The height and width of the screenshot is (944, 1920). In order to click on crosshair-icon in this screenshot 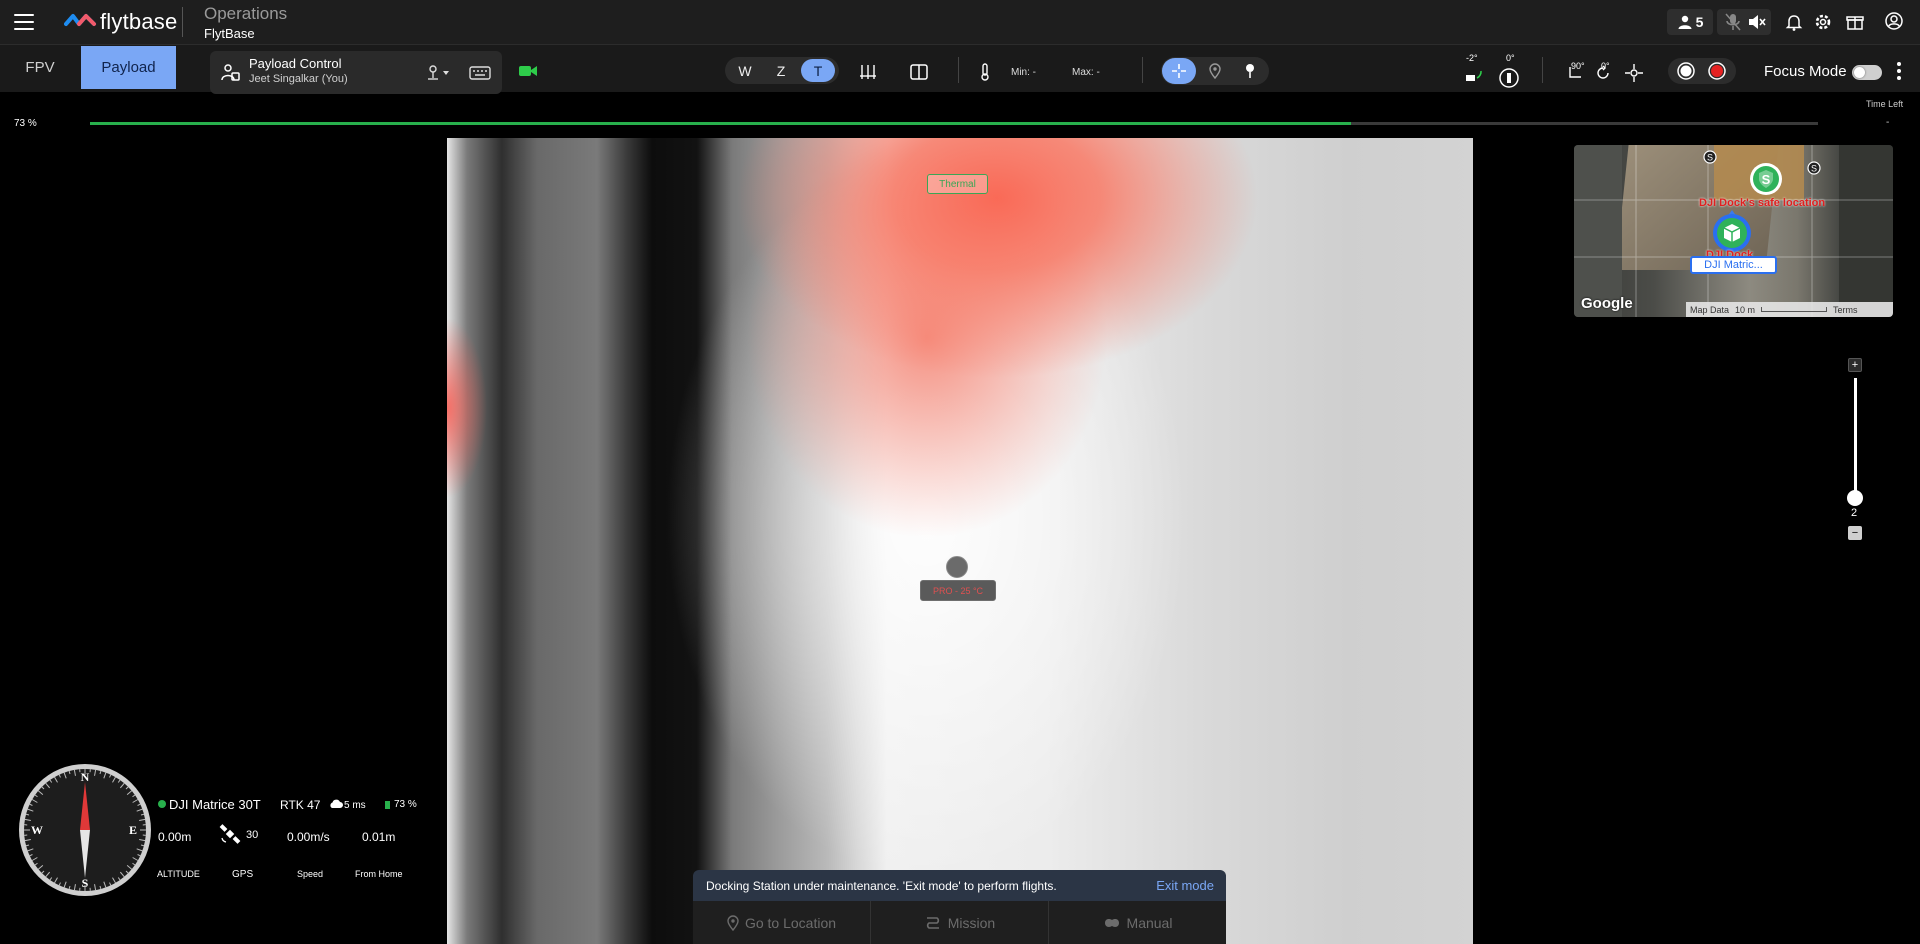, I will do `click(1179, 71)`.